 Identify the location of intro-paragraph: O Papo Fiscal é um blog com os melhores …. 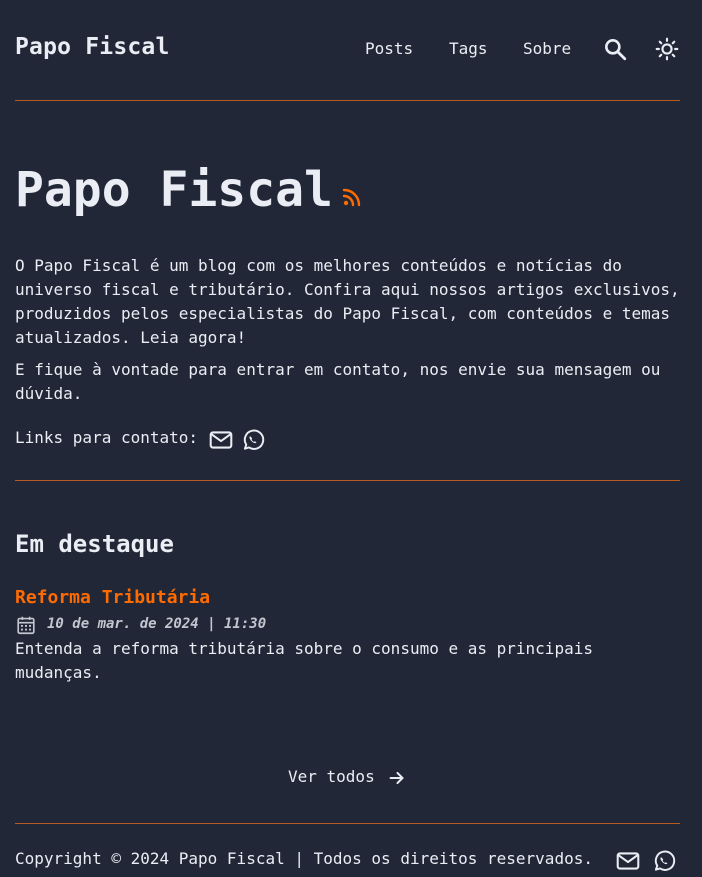
(347, 301).